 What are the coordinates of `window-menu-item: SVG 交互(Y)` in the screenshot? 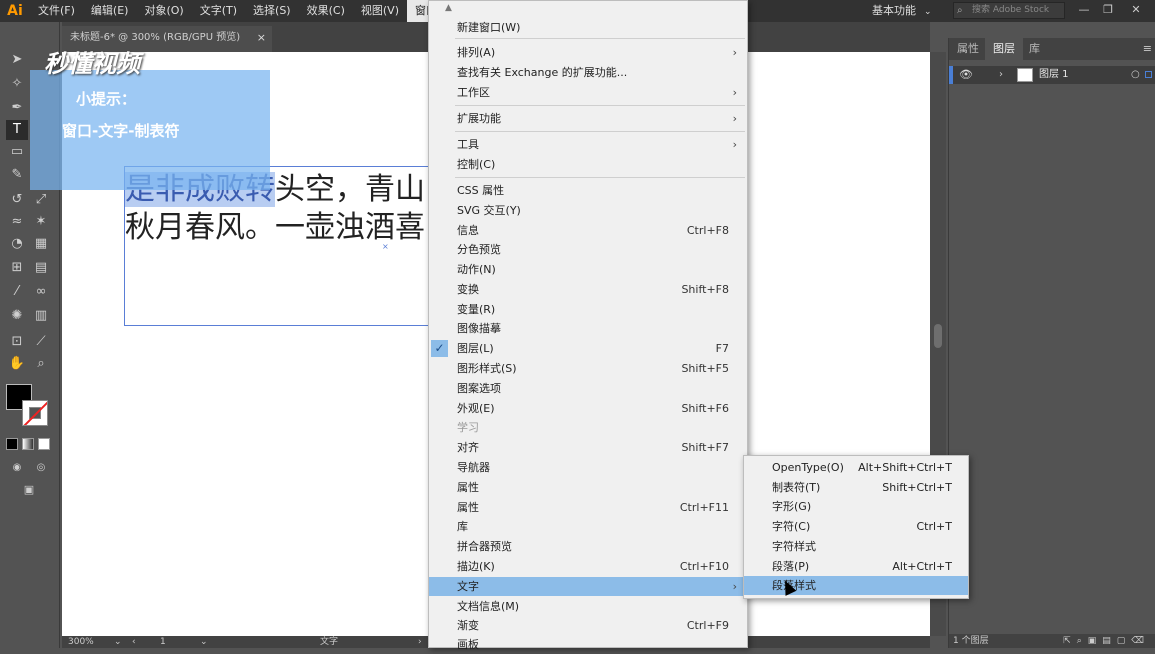 It's located at (588, 210).